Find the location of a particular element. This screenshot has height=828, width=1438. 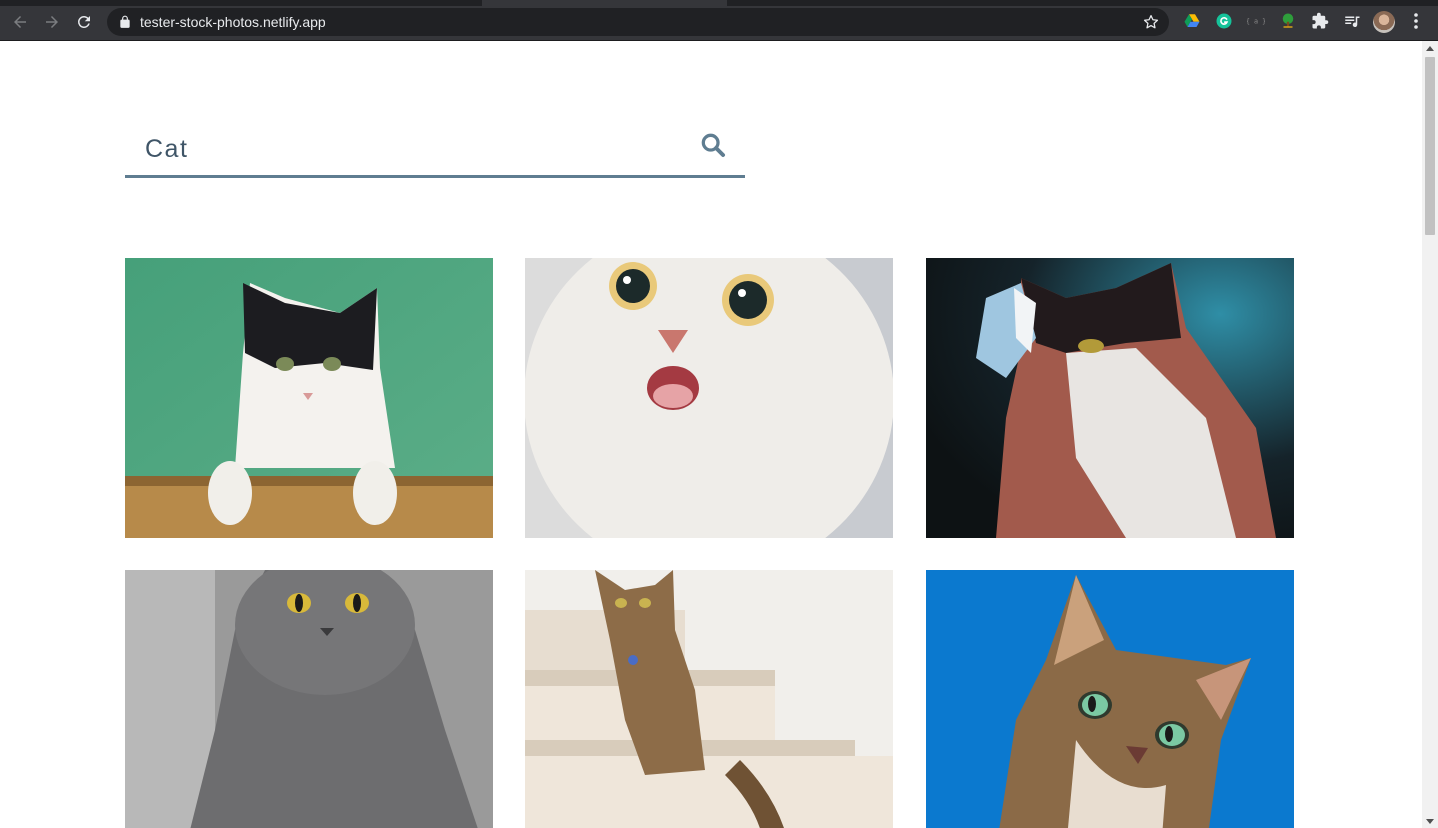

reload-icon is located at coordinates (83, 21).